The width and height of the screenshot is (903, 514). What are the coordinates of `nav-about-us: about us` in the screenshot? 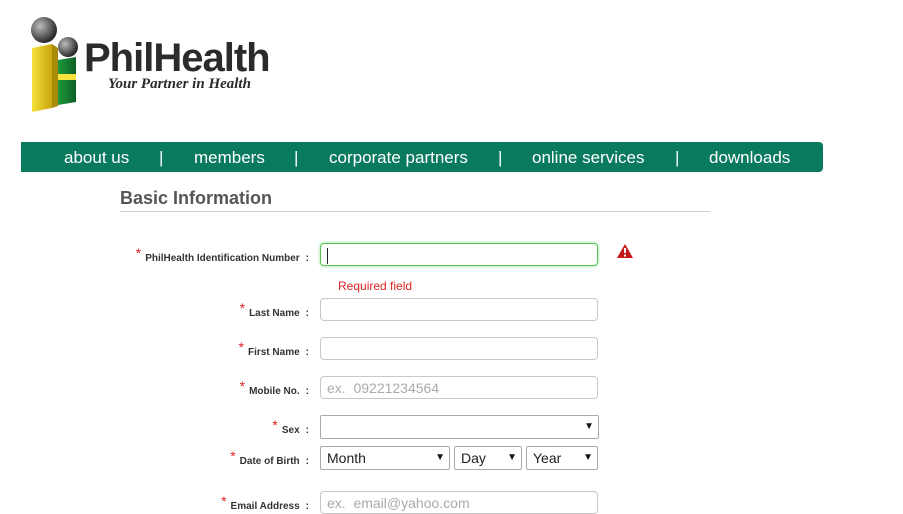 It's located at (96, 157).